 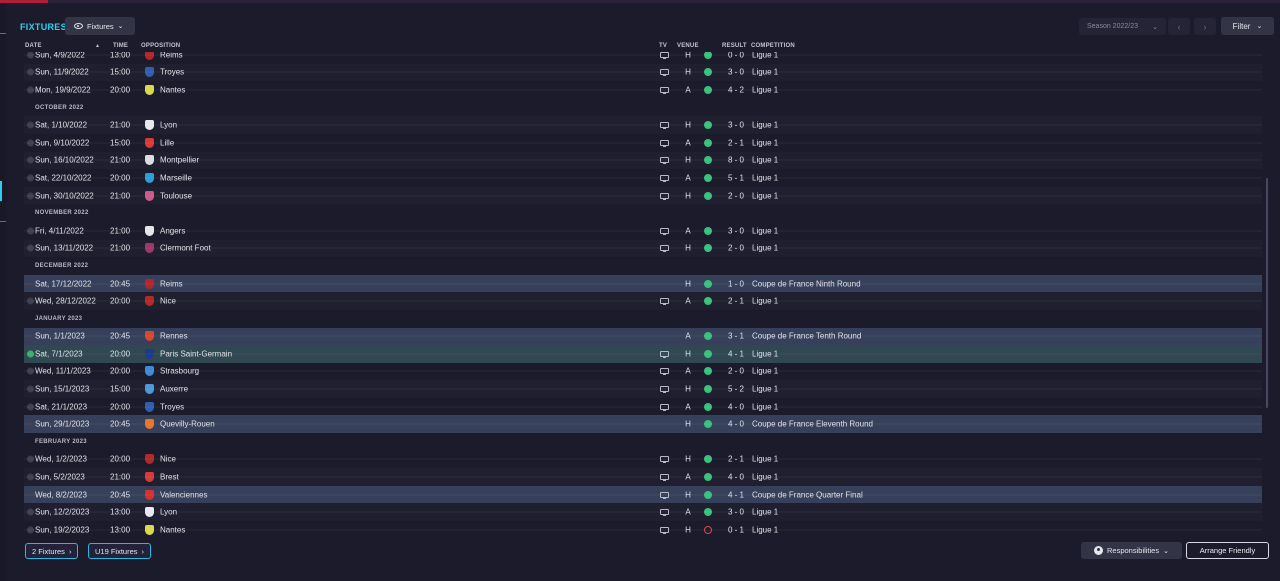 I want to click on fixture-result: 0 - 0, so click(x=736, y=55).